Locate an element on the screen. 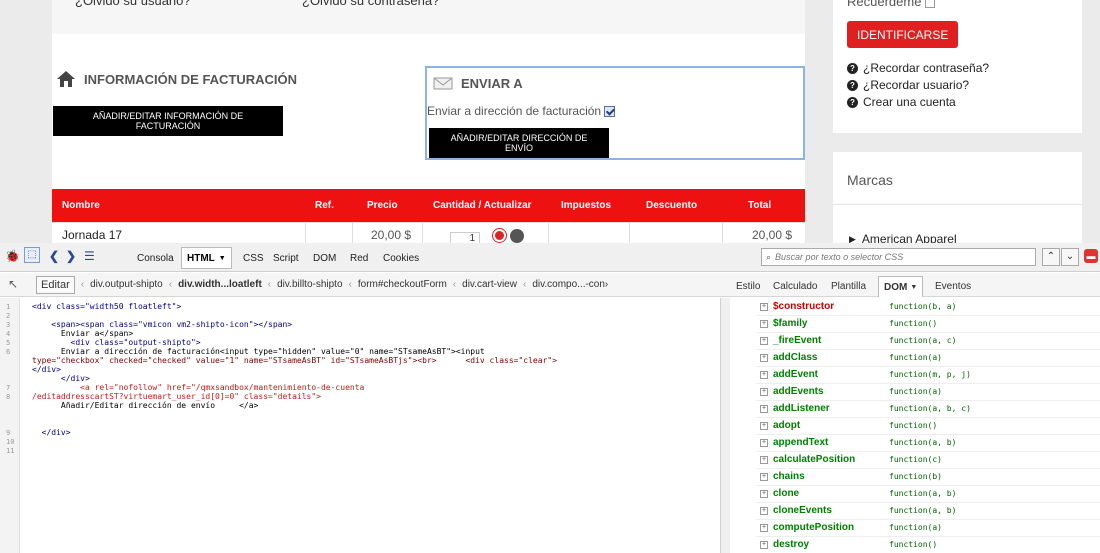 The image size is (1100, 553). create-account-link: ? Crear una cuenta is located at coordinates (901, 102).